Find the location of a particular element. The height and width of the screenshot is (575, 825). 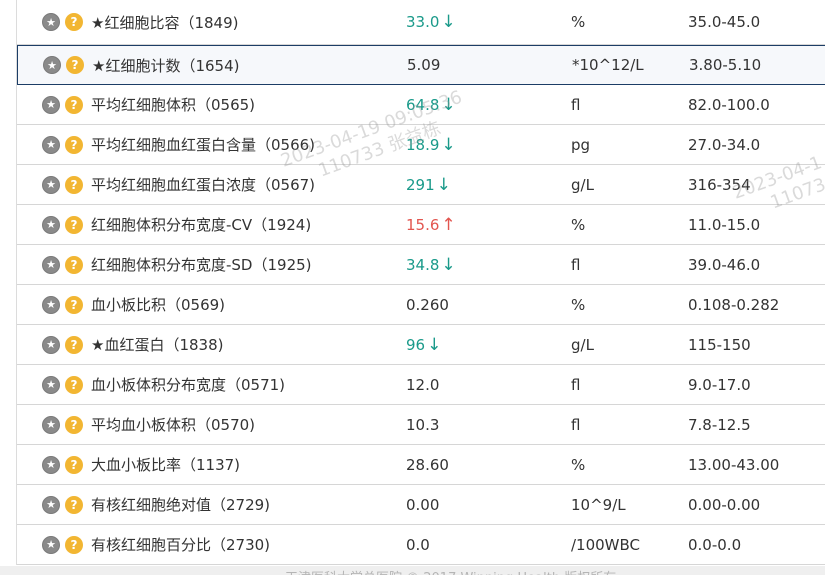

reference-range: 115-150 is located at coordinates (719, 344).